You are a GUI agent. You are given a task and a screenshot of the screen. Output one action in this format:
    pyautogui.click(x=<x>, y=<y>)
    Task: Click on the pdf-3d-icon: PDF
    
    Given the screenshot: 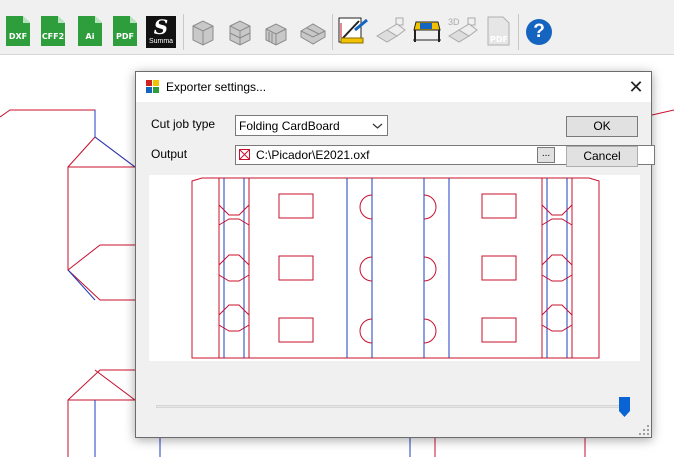 What is the action you would take?
    pyautogui.click(x=498, y=31)
    